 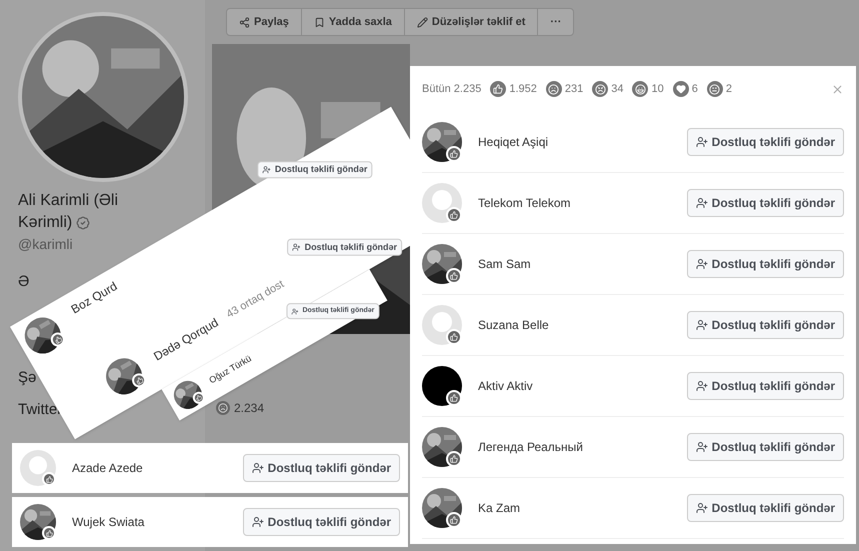 What do you see at coordinates (837, 89) in the screenshot?
I see `close-icon` at bounding box center [837, 89].